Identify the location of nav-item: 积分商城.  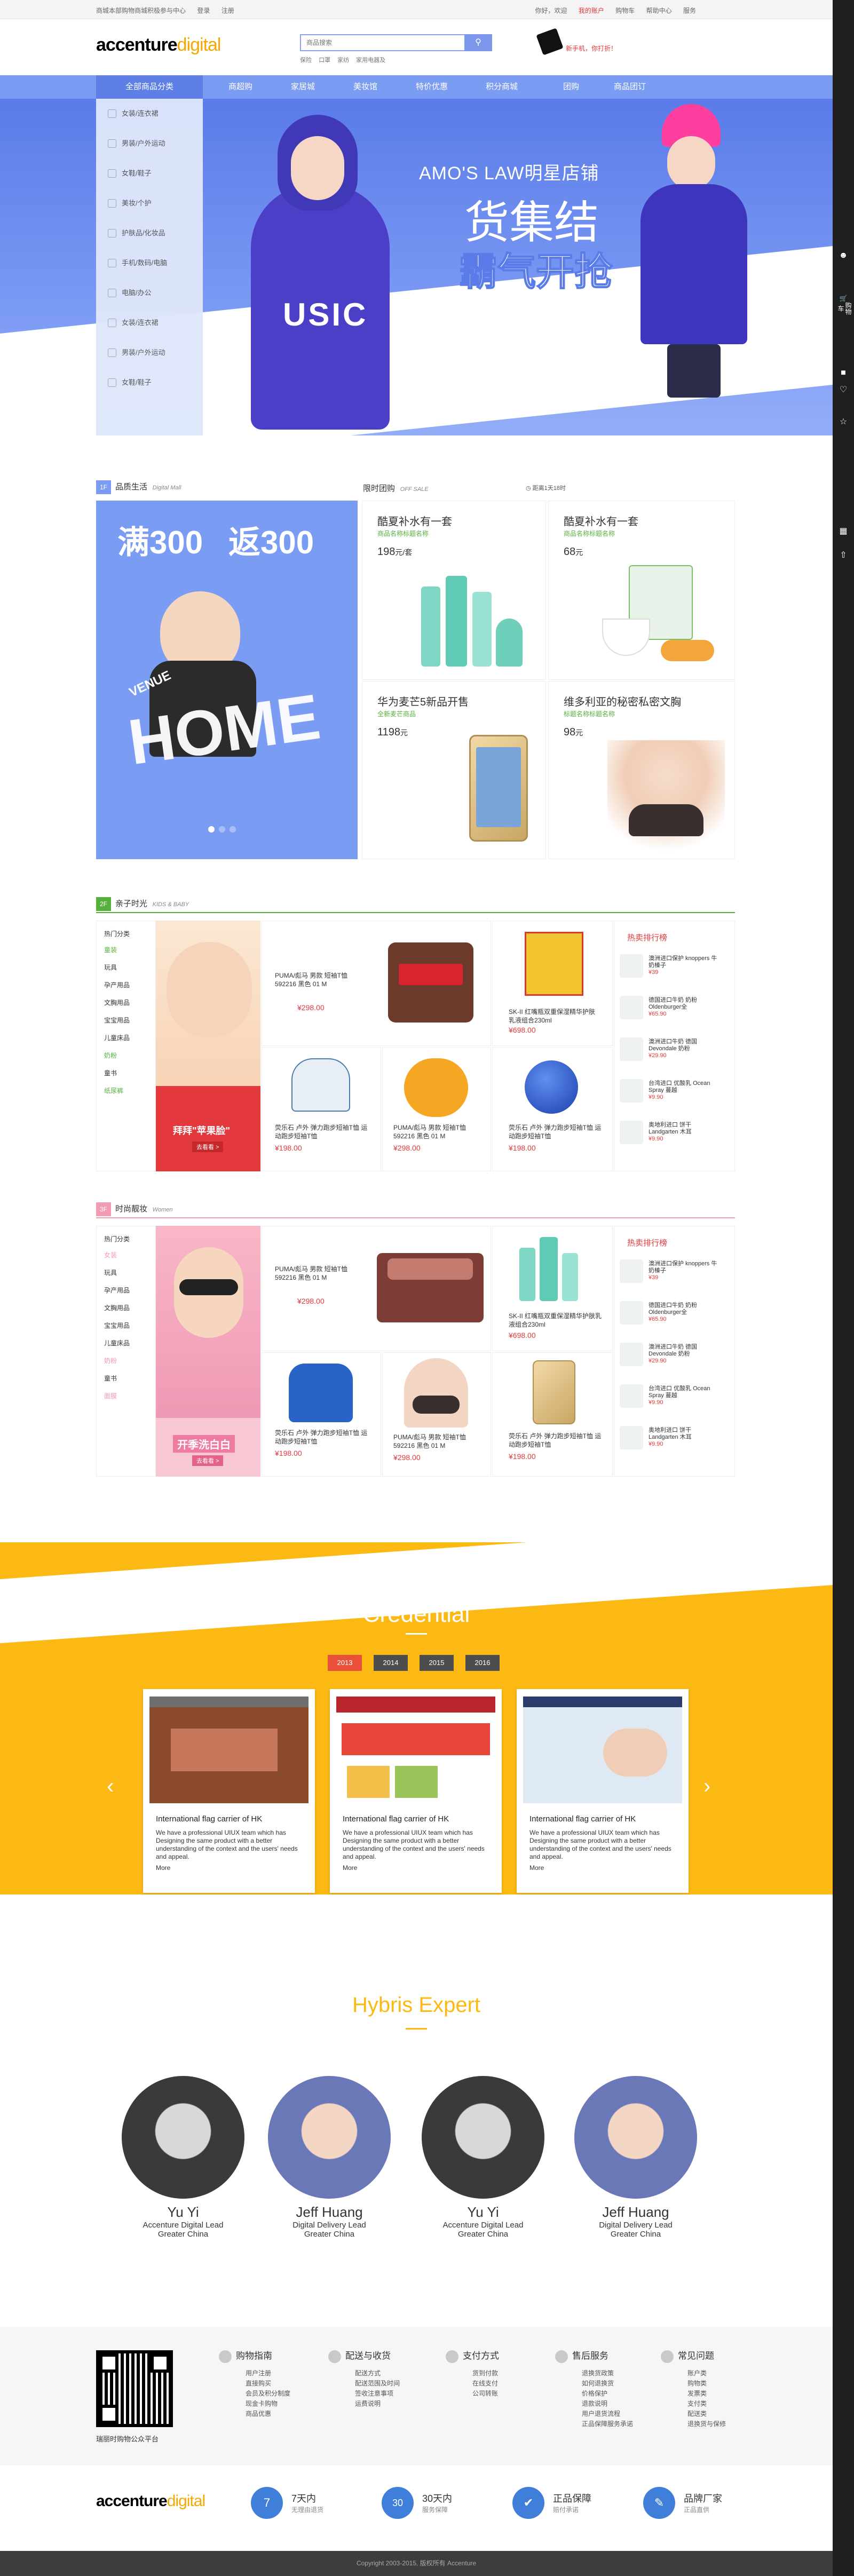
(502, 87).